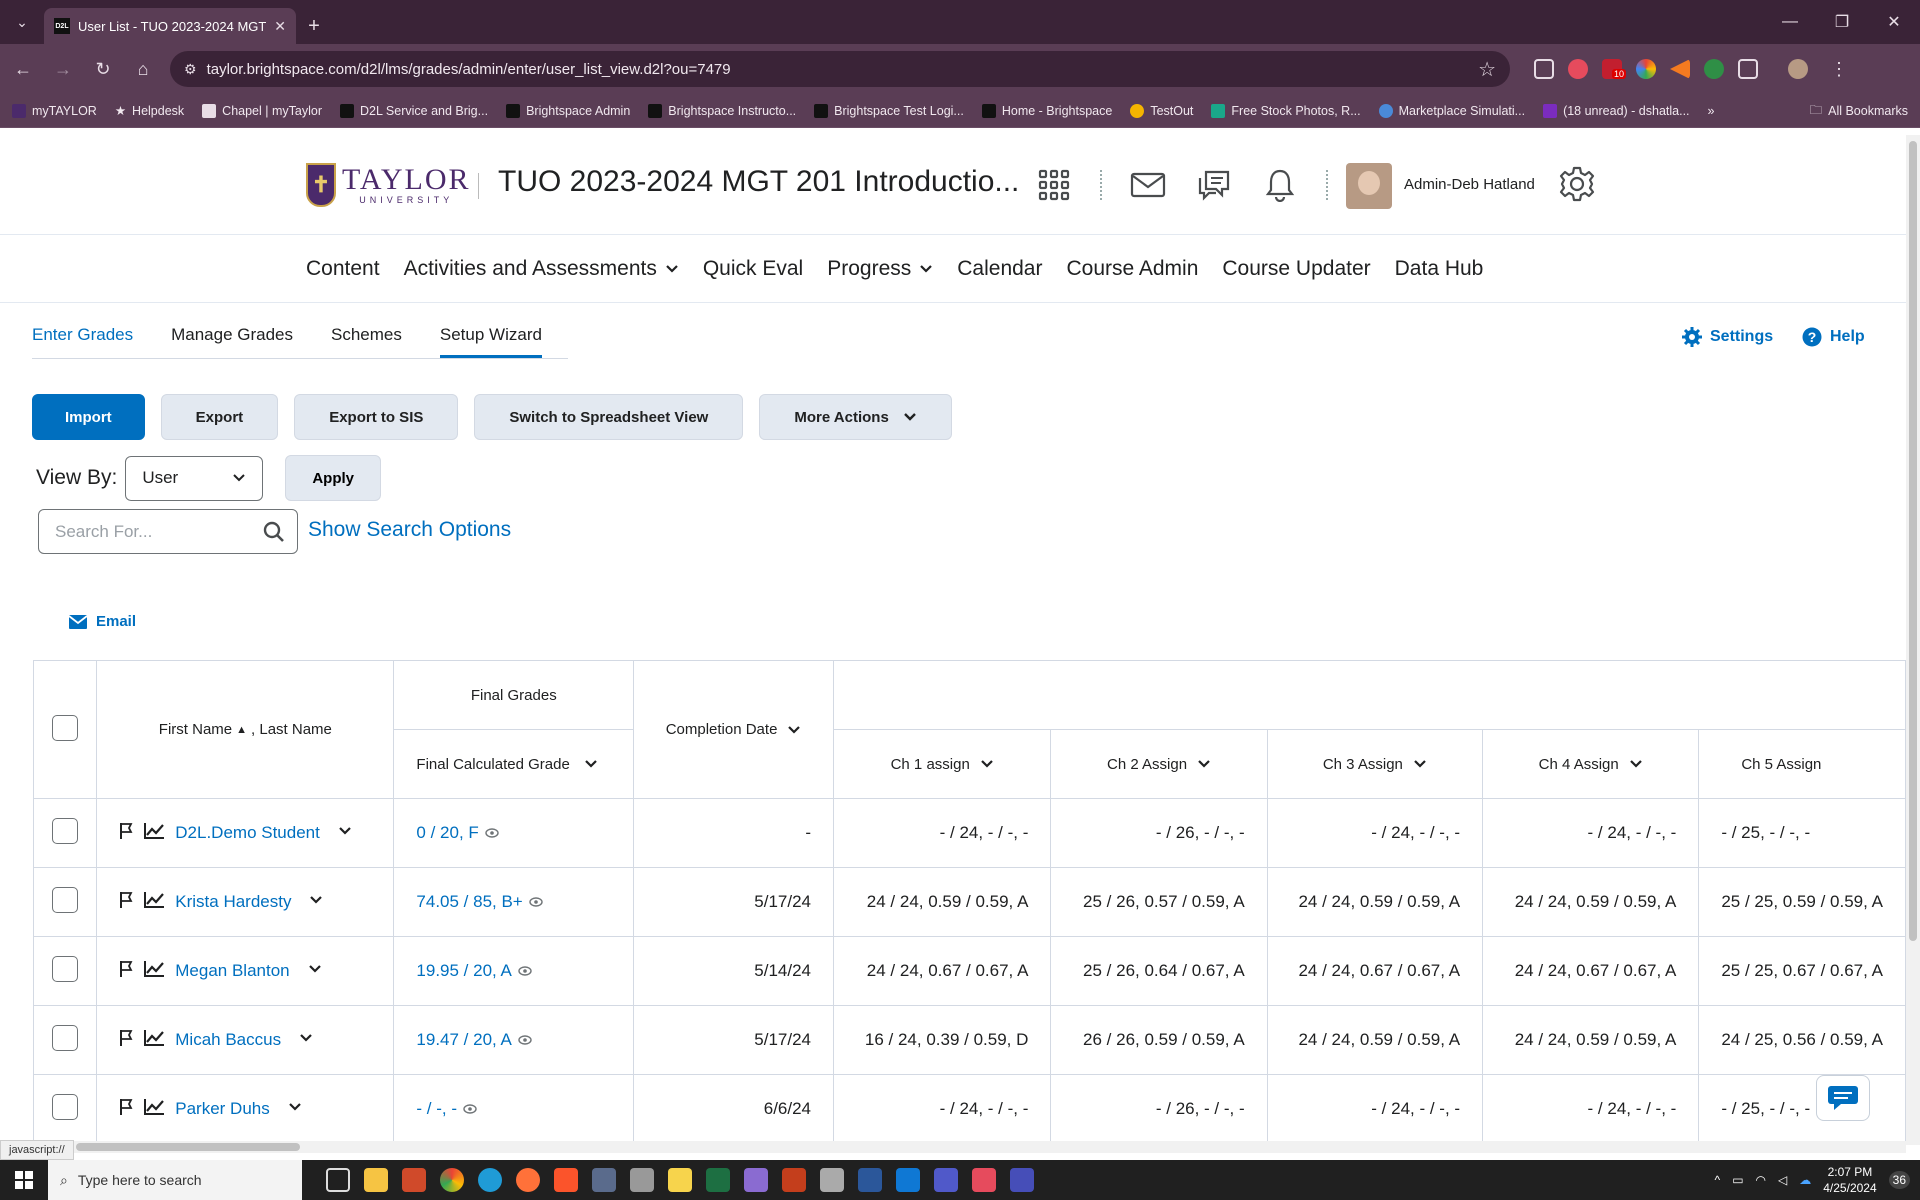  What do you see at coordinates (609, 417) in the screenshot?
I see `switch-spreadsheet-button: Switch to Spreadsheet View` at bounding box center [609, 417].